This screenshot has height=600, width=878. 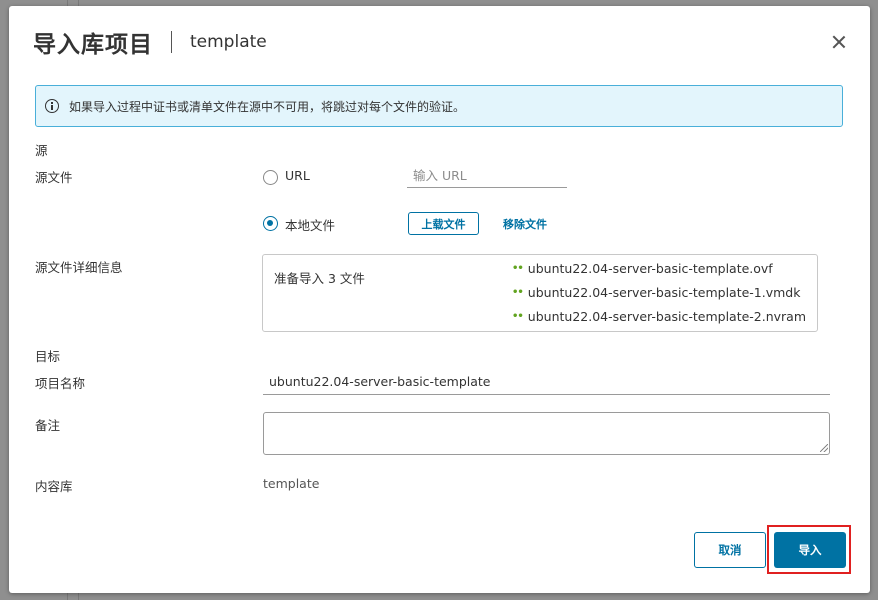 What do you see at coordinates (443, 223) in the screenshot?
I see `upload-file-button: 上载文件` at bounding box center [443, 223].